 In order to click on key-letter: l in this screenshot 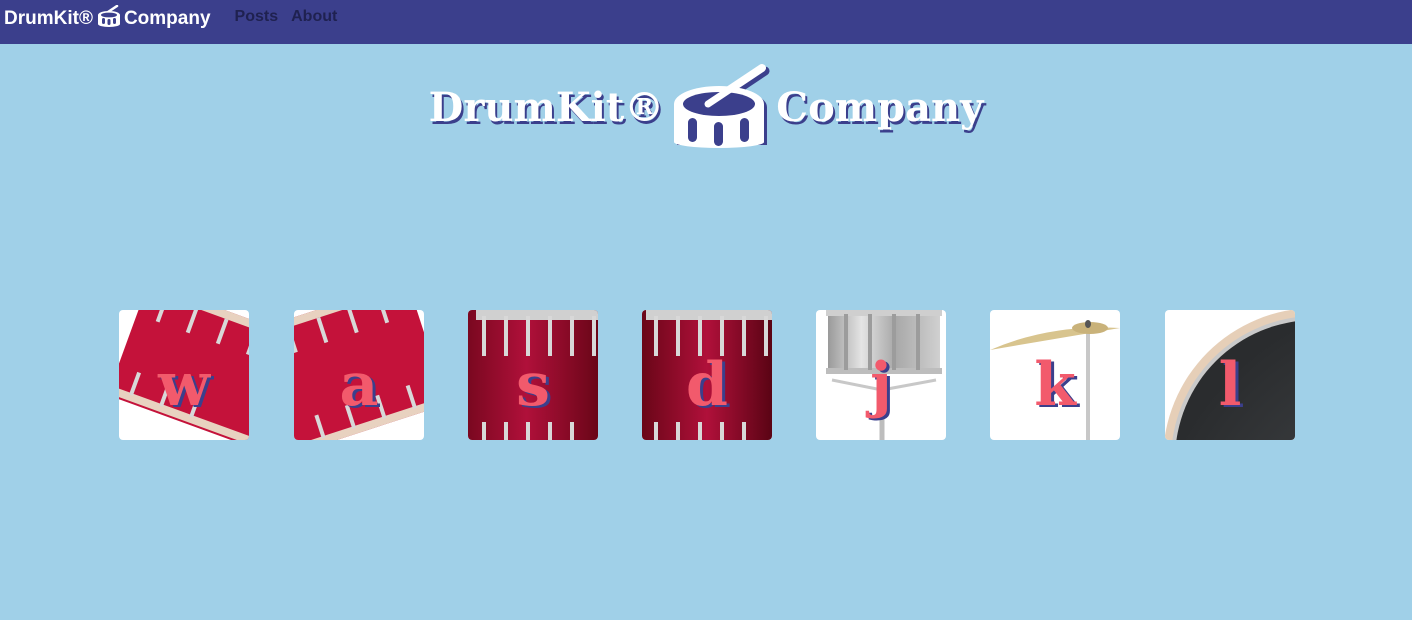, I will do `click(1230, 385)`.